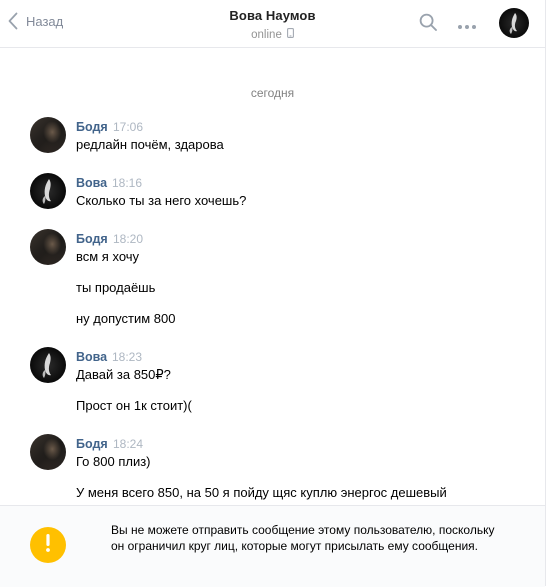 The image size is (548, 587). I want to click on search-icon, so click(428, 25).